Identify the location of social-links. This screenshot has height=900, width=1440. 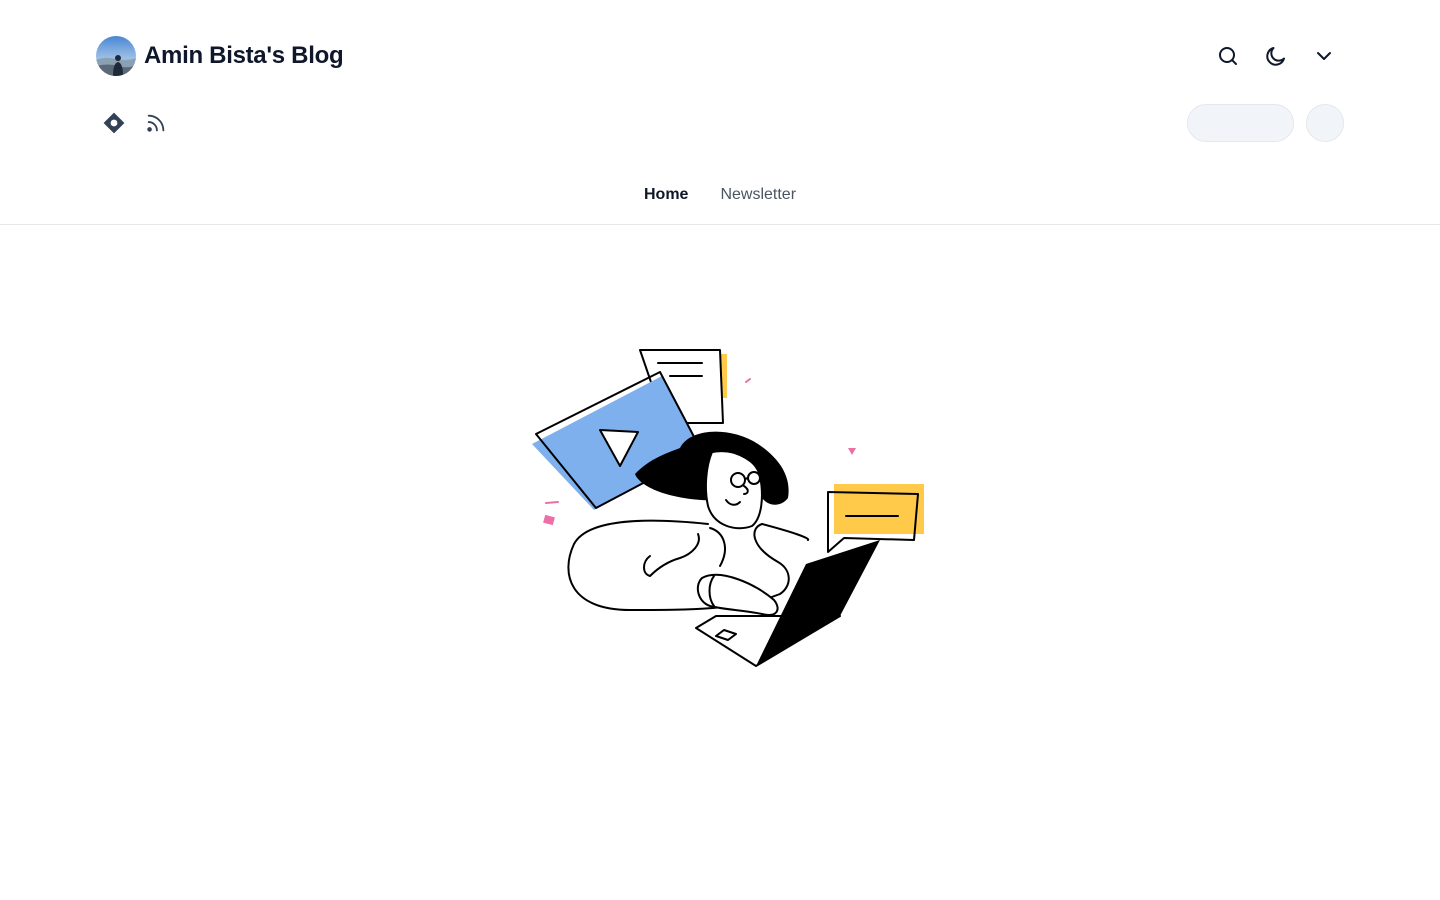
(135, 123).